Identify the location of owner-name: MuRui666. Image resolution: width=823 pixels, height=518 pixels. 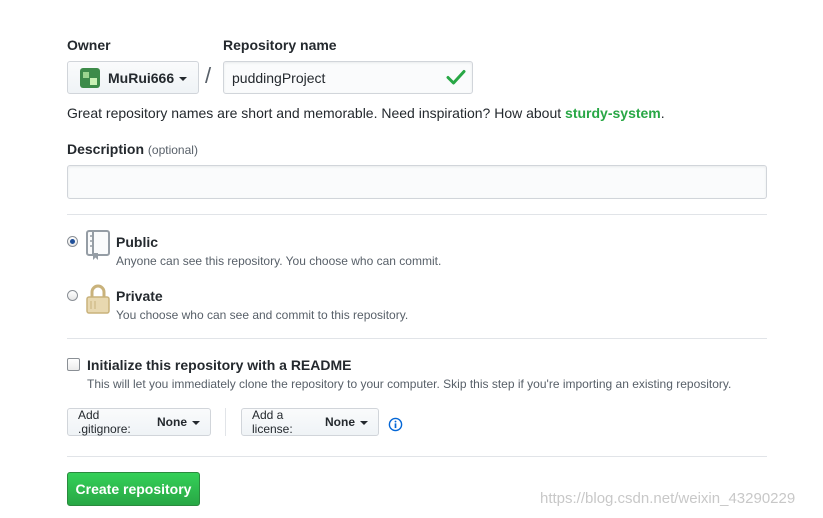
(141, 77).